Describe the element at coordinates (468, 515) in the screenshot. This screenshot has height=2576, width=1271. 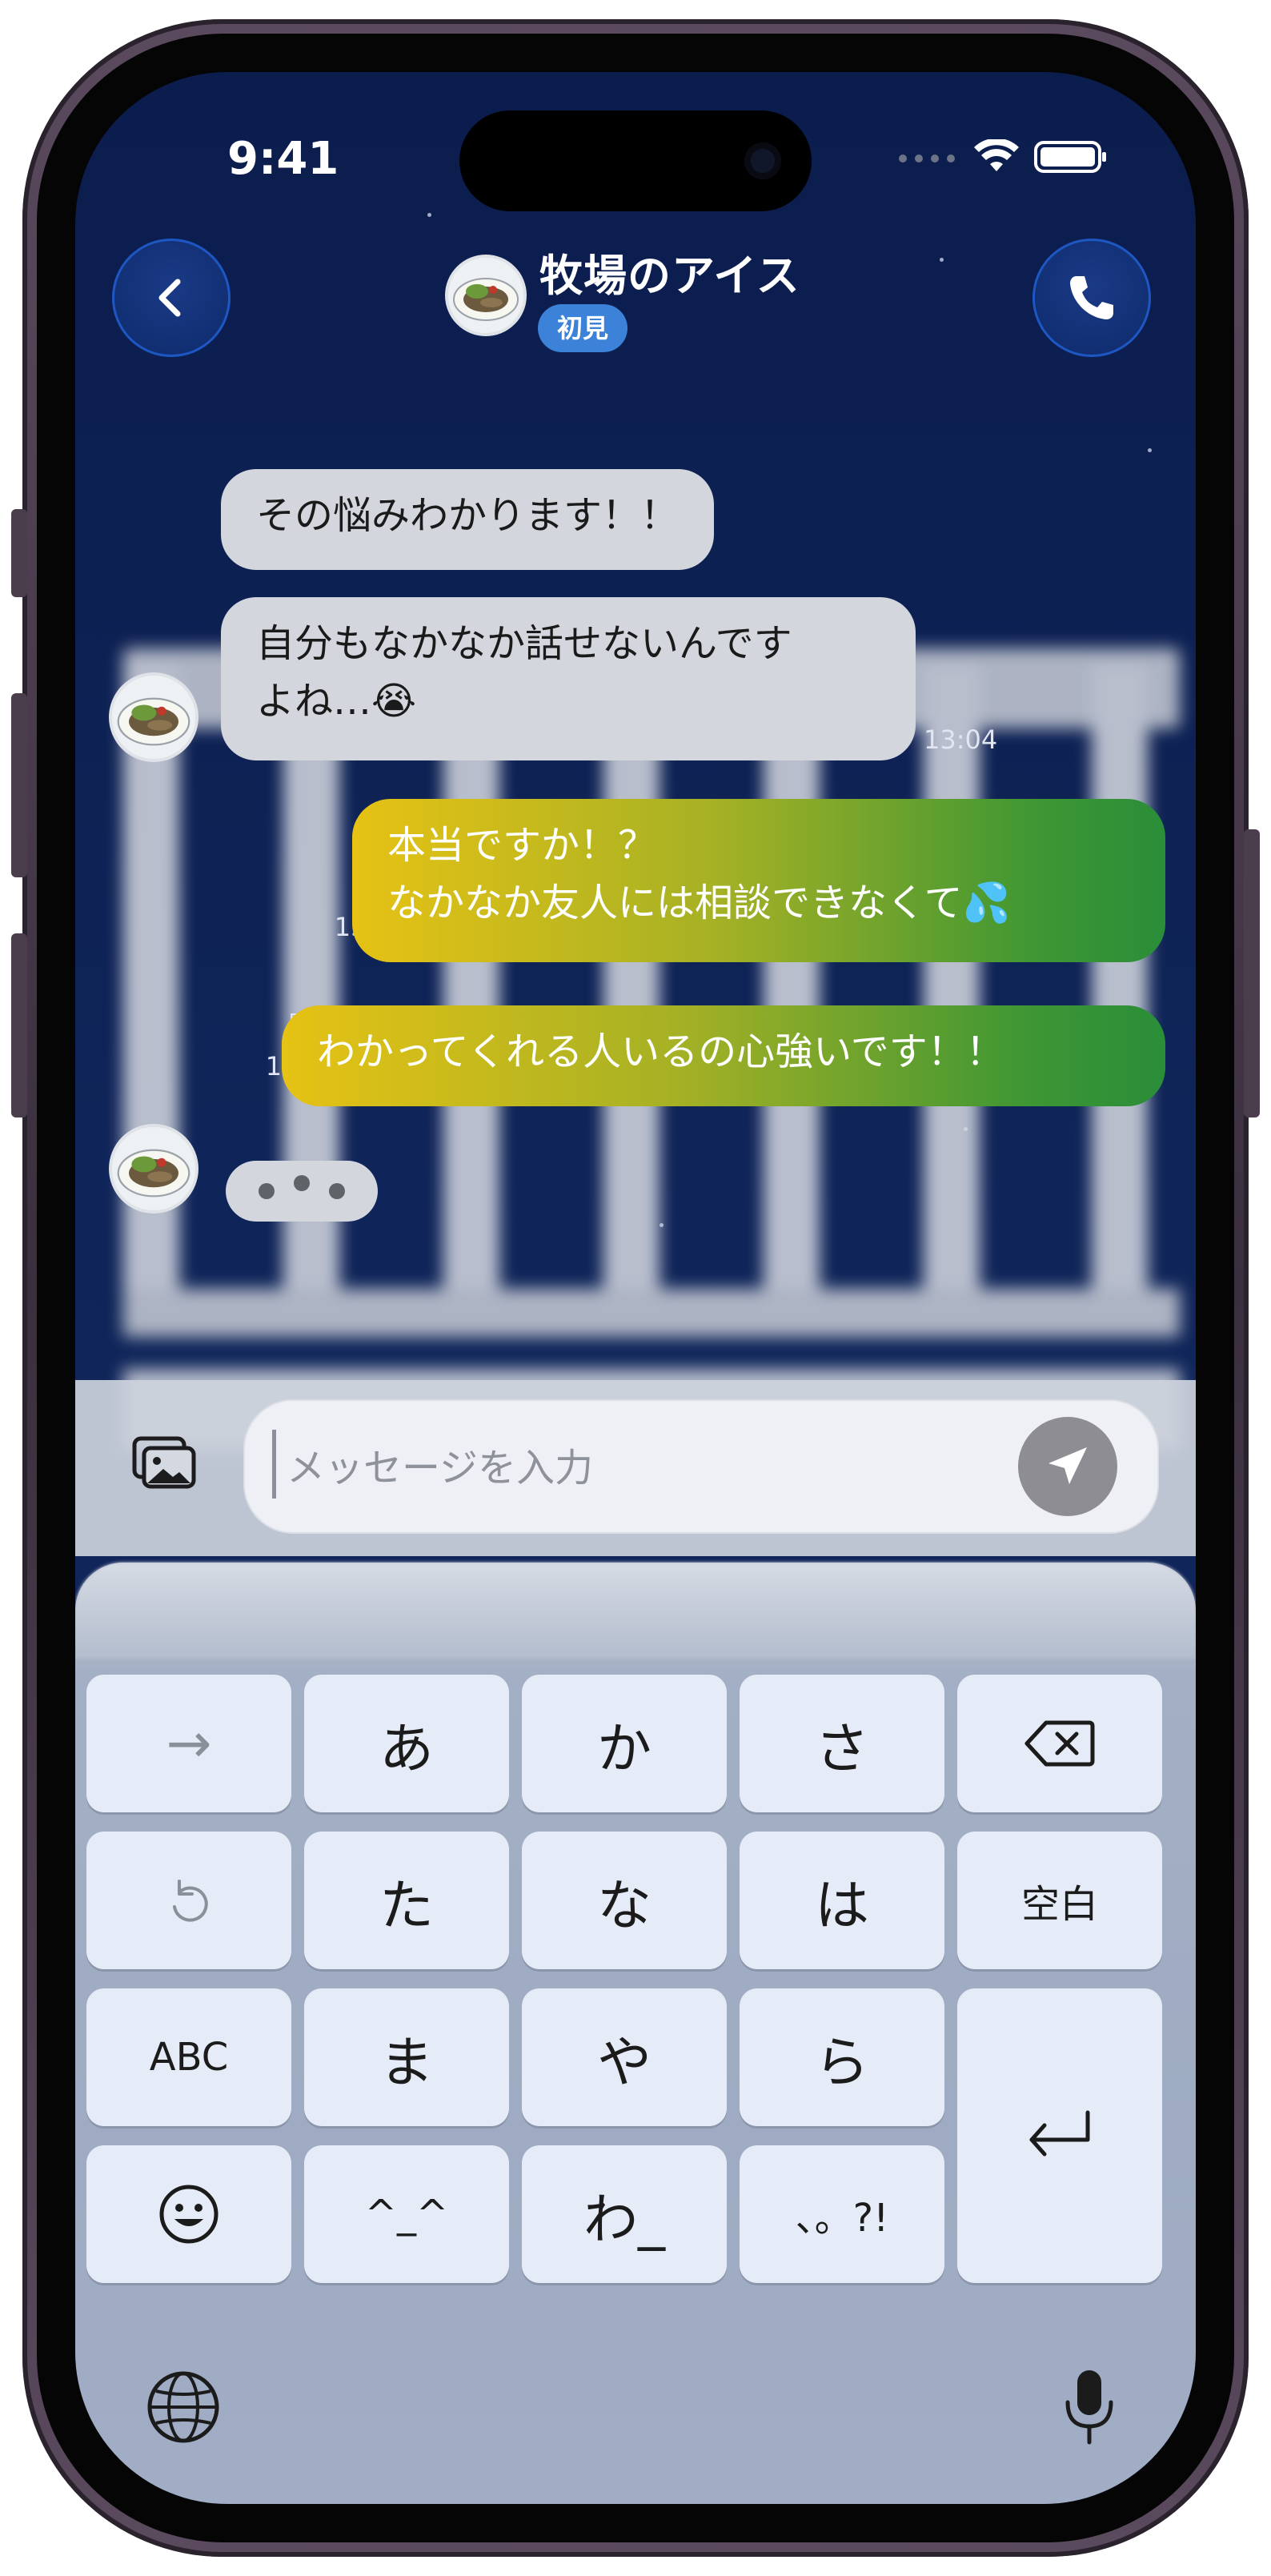
I see `message-text: その悩みわかります！！` at that location.